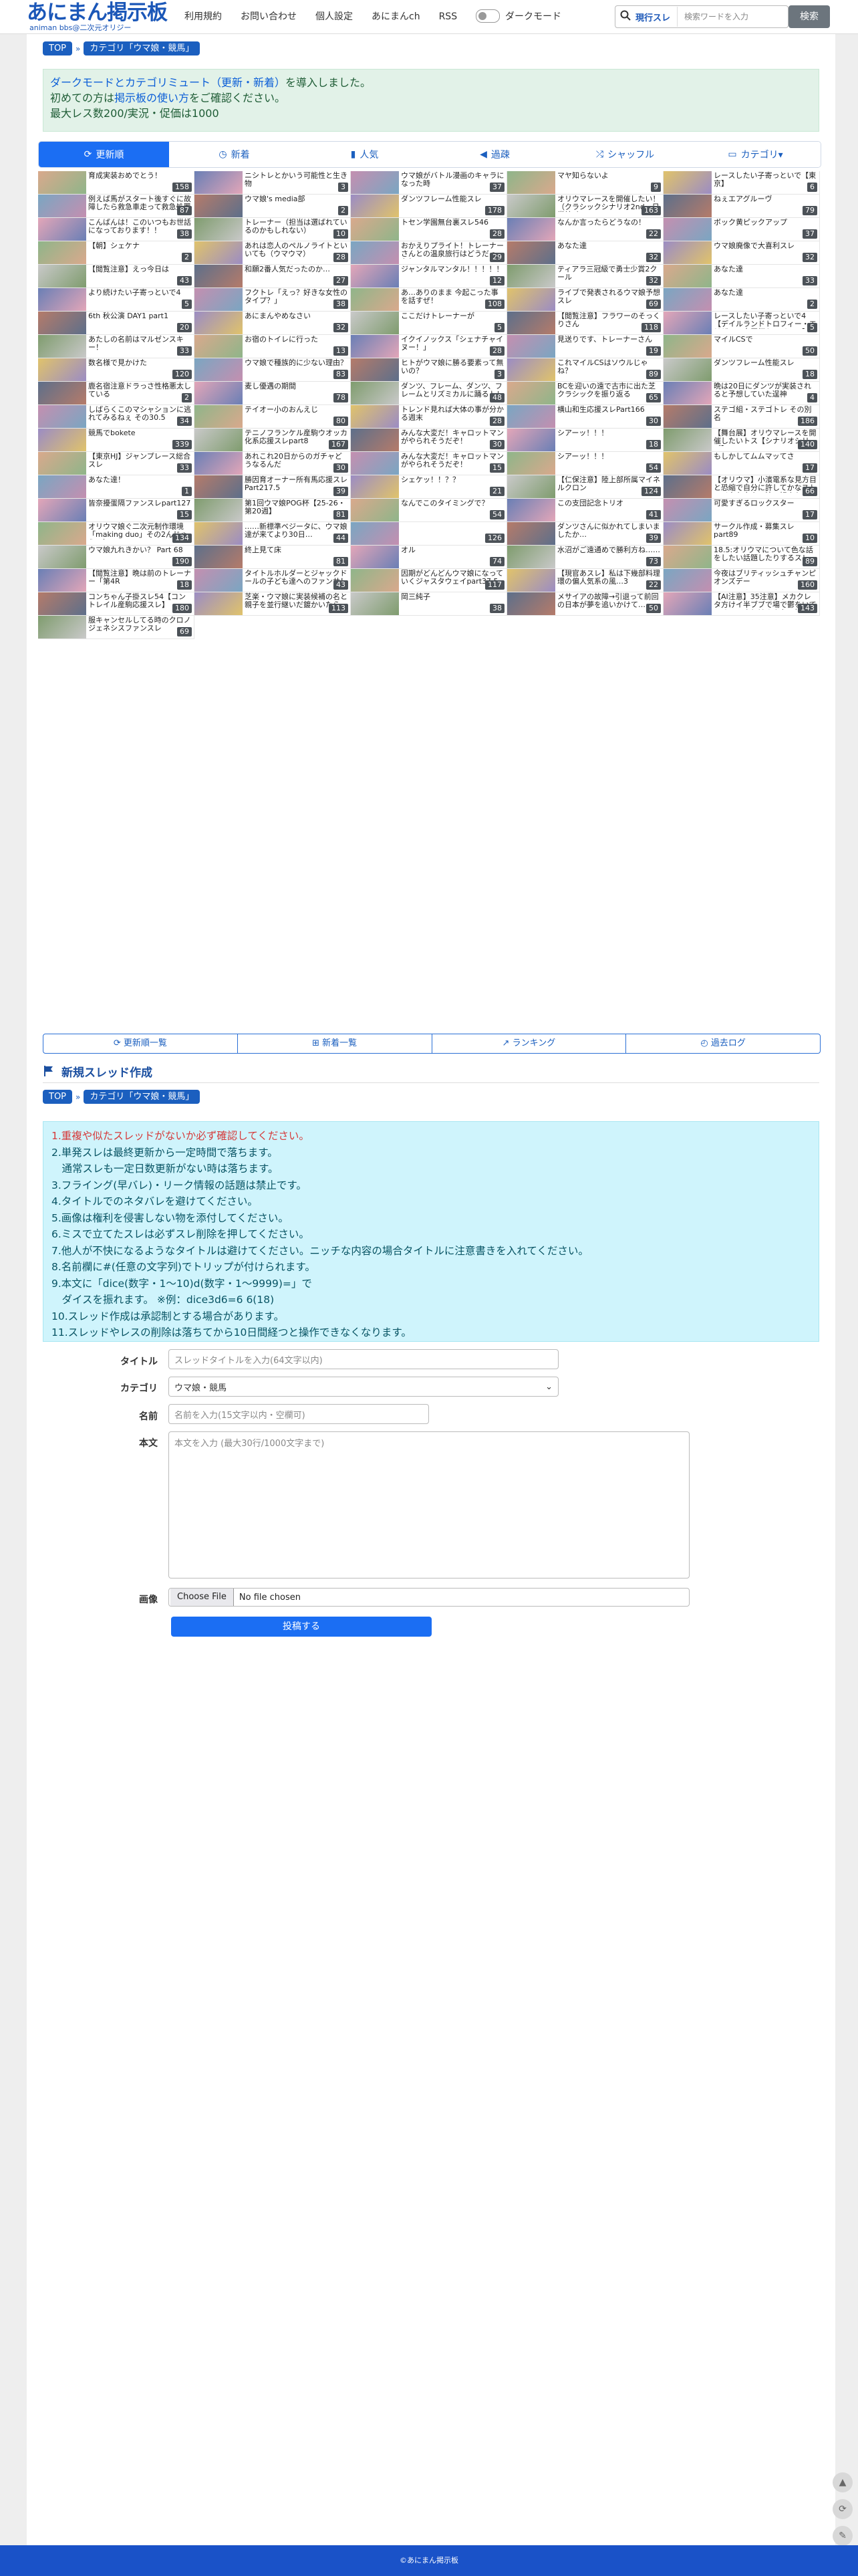 This screenshot has height=2576, width=858. I want to click on thread-item: 【閲覧注意】晩は前のトレーナー「第4R 18, so click(116, 580).